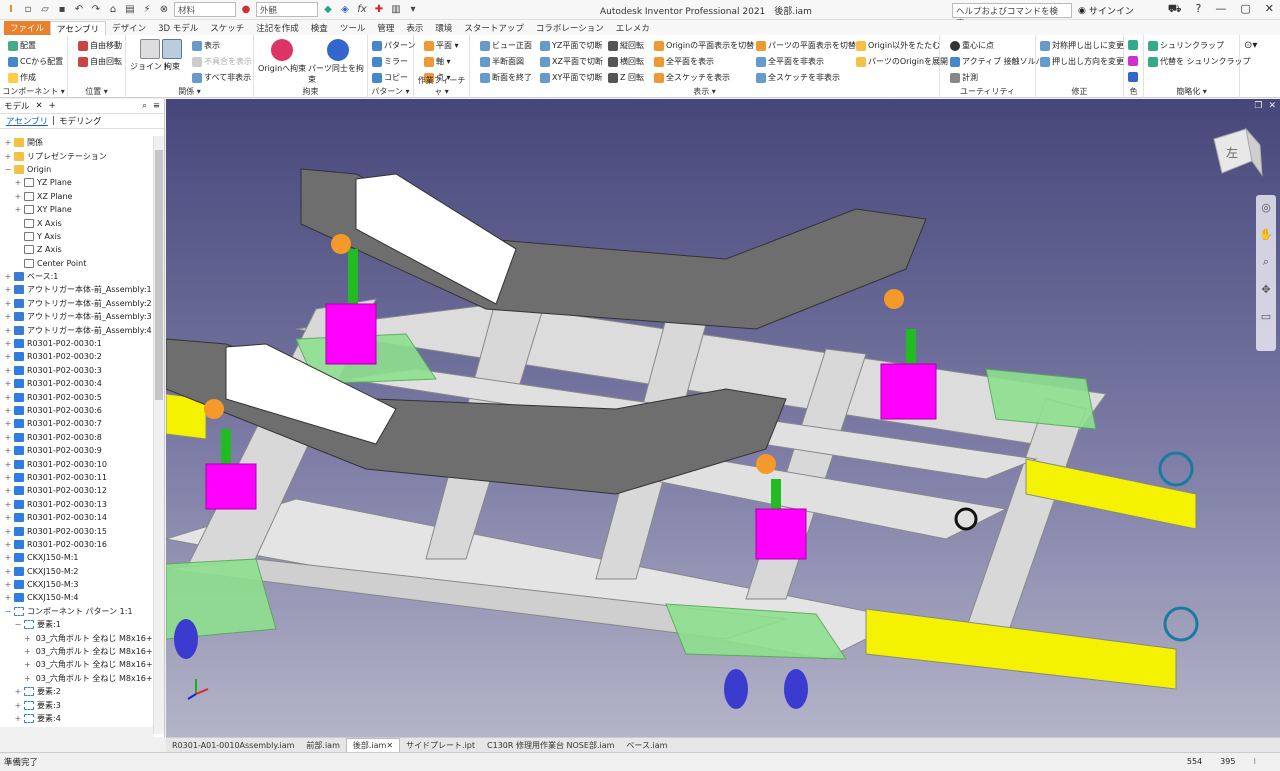 The height and width of the screenshot is (771, 1280). I want to click on tree-item: + 要素:3, so click(76, 704).